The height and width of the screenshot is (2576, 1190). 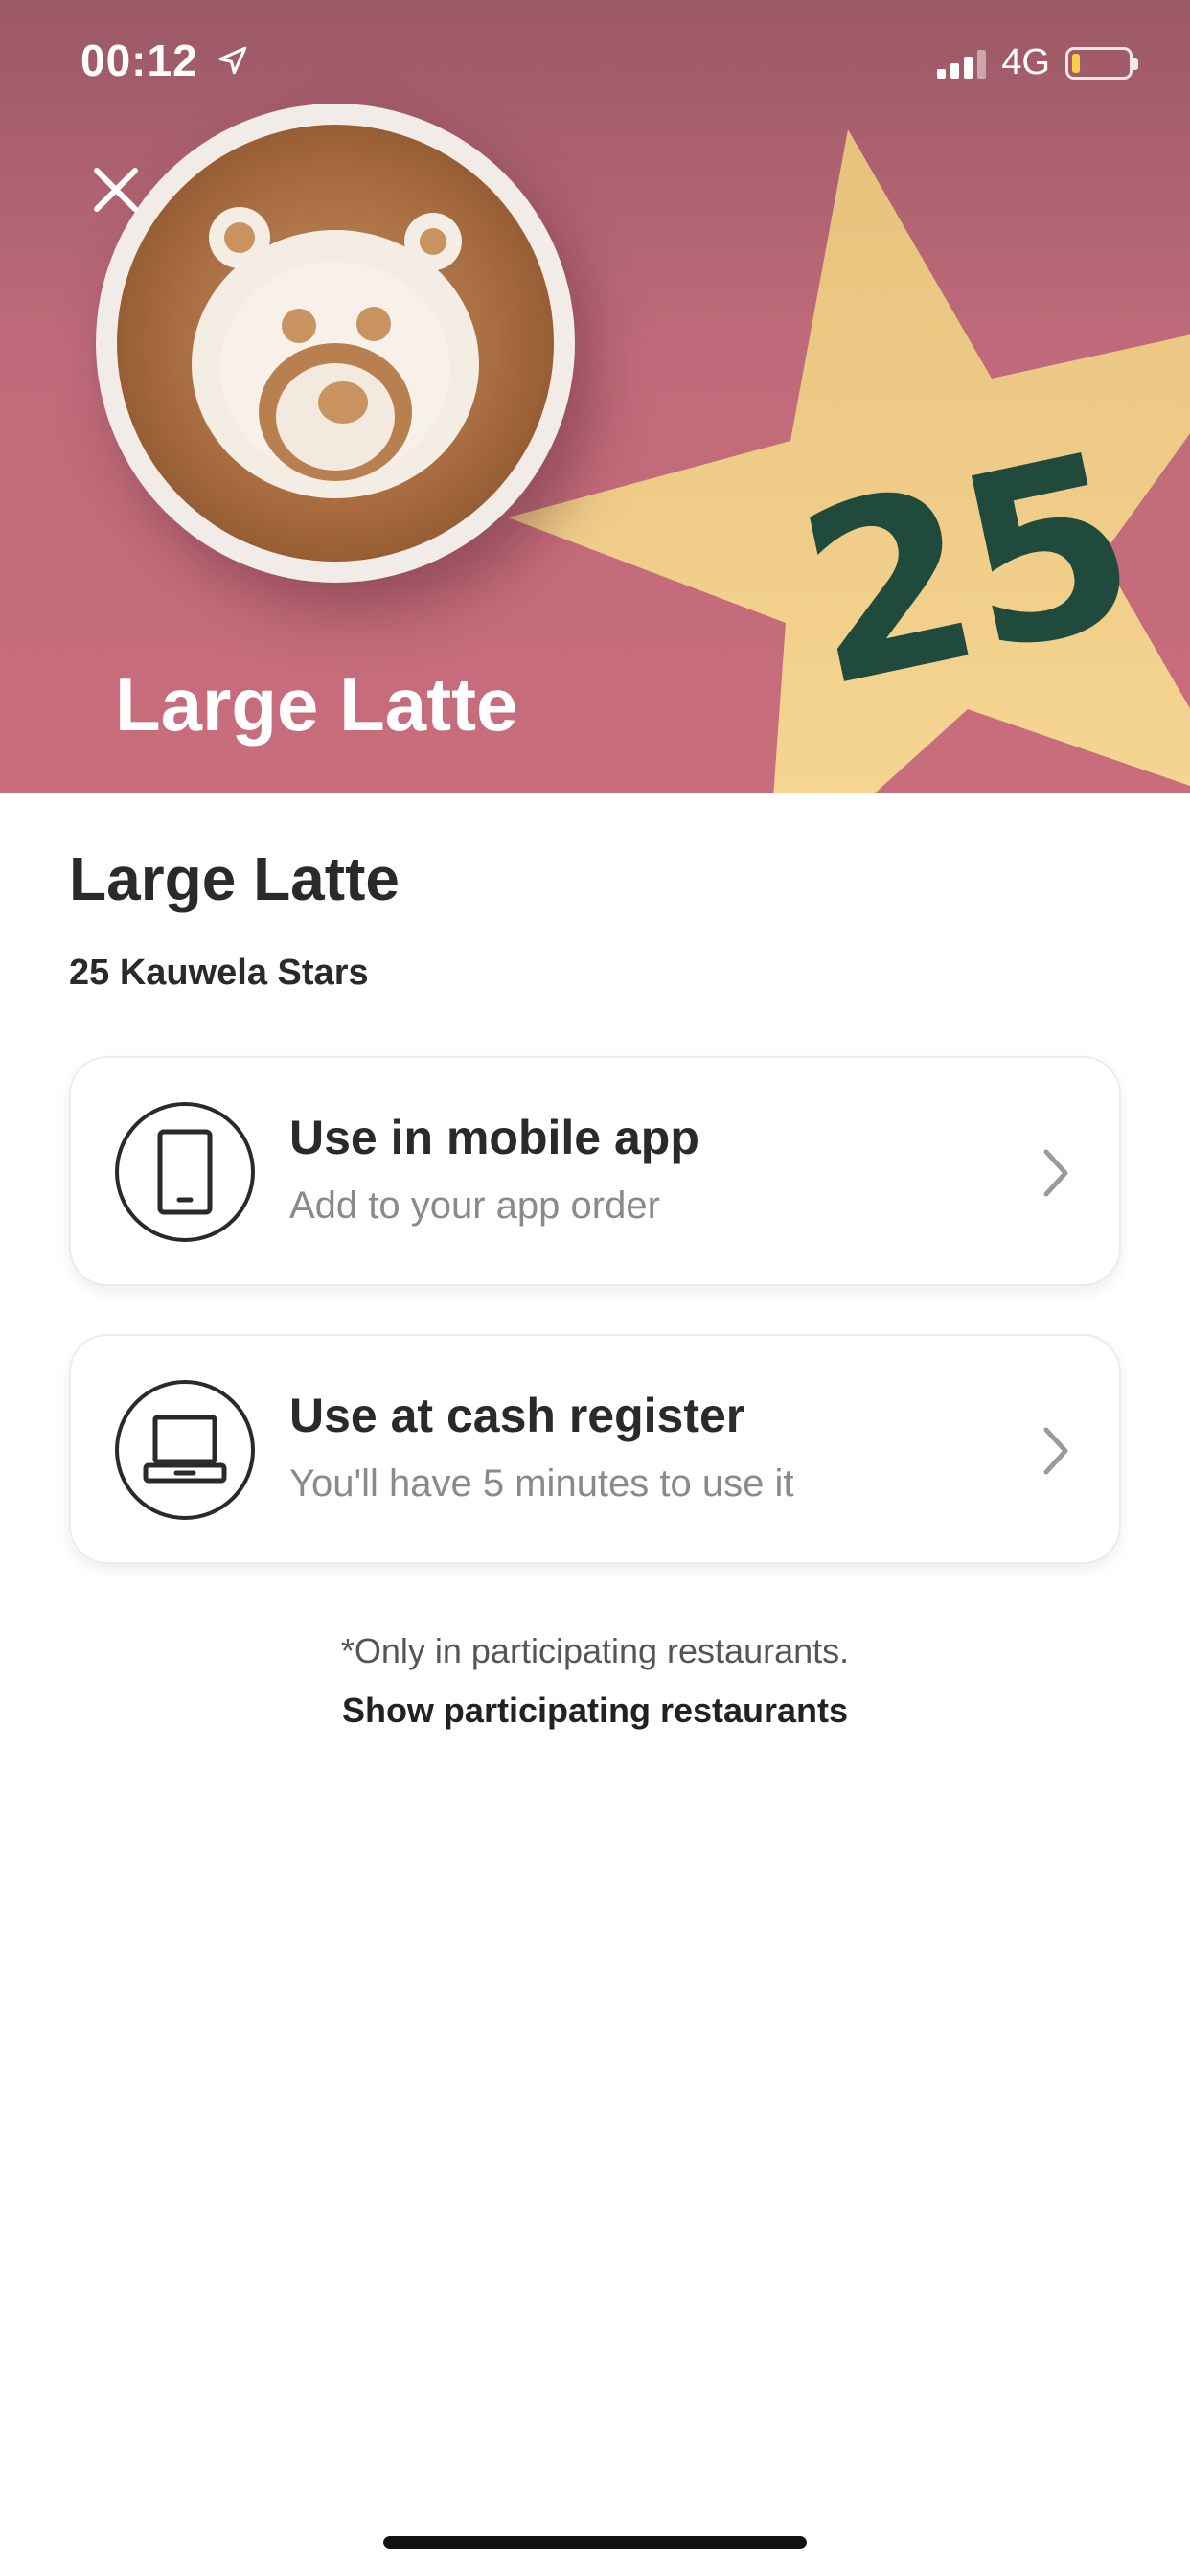 I want to click on option-title: Use in mobile app, so click(x=494, y=1137).